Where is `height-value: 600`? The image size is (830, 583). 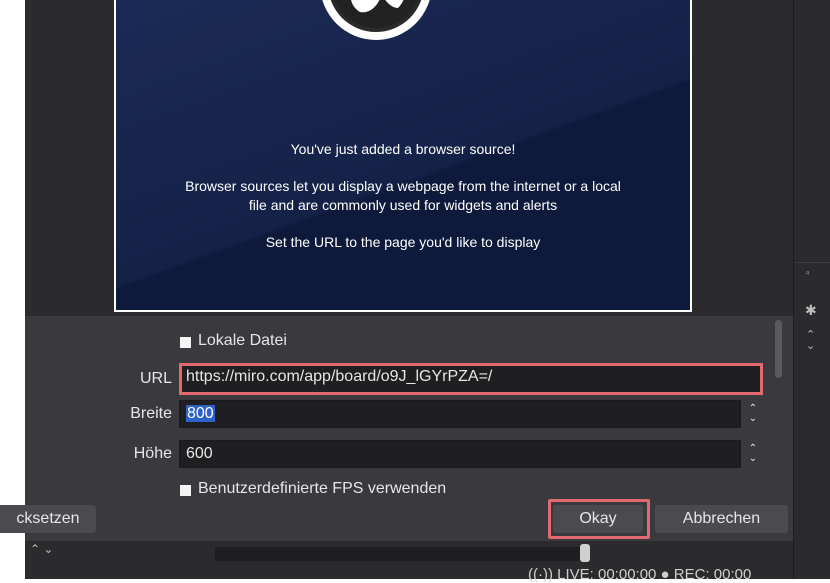 height-value: 600 is located at coordinates (199, 453).